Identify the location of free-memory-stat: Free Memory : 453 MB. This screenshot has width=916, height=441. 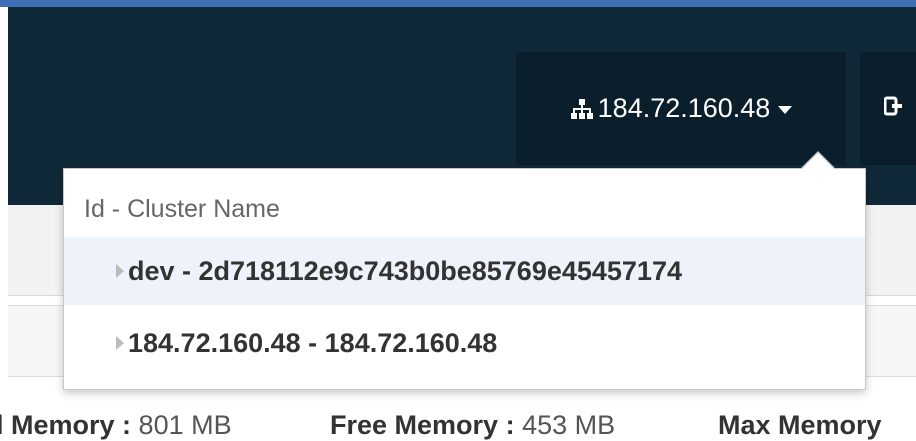
(472, 425).